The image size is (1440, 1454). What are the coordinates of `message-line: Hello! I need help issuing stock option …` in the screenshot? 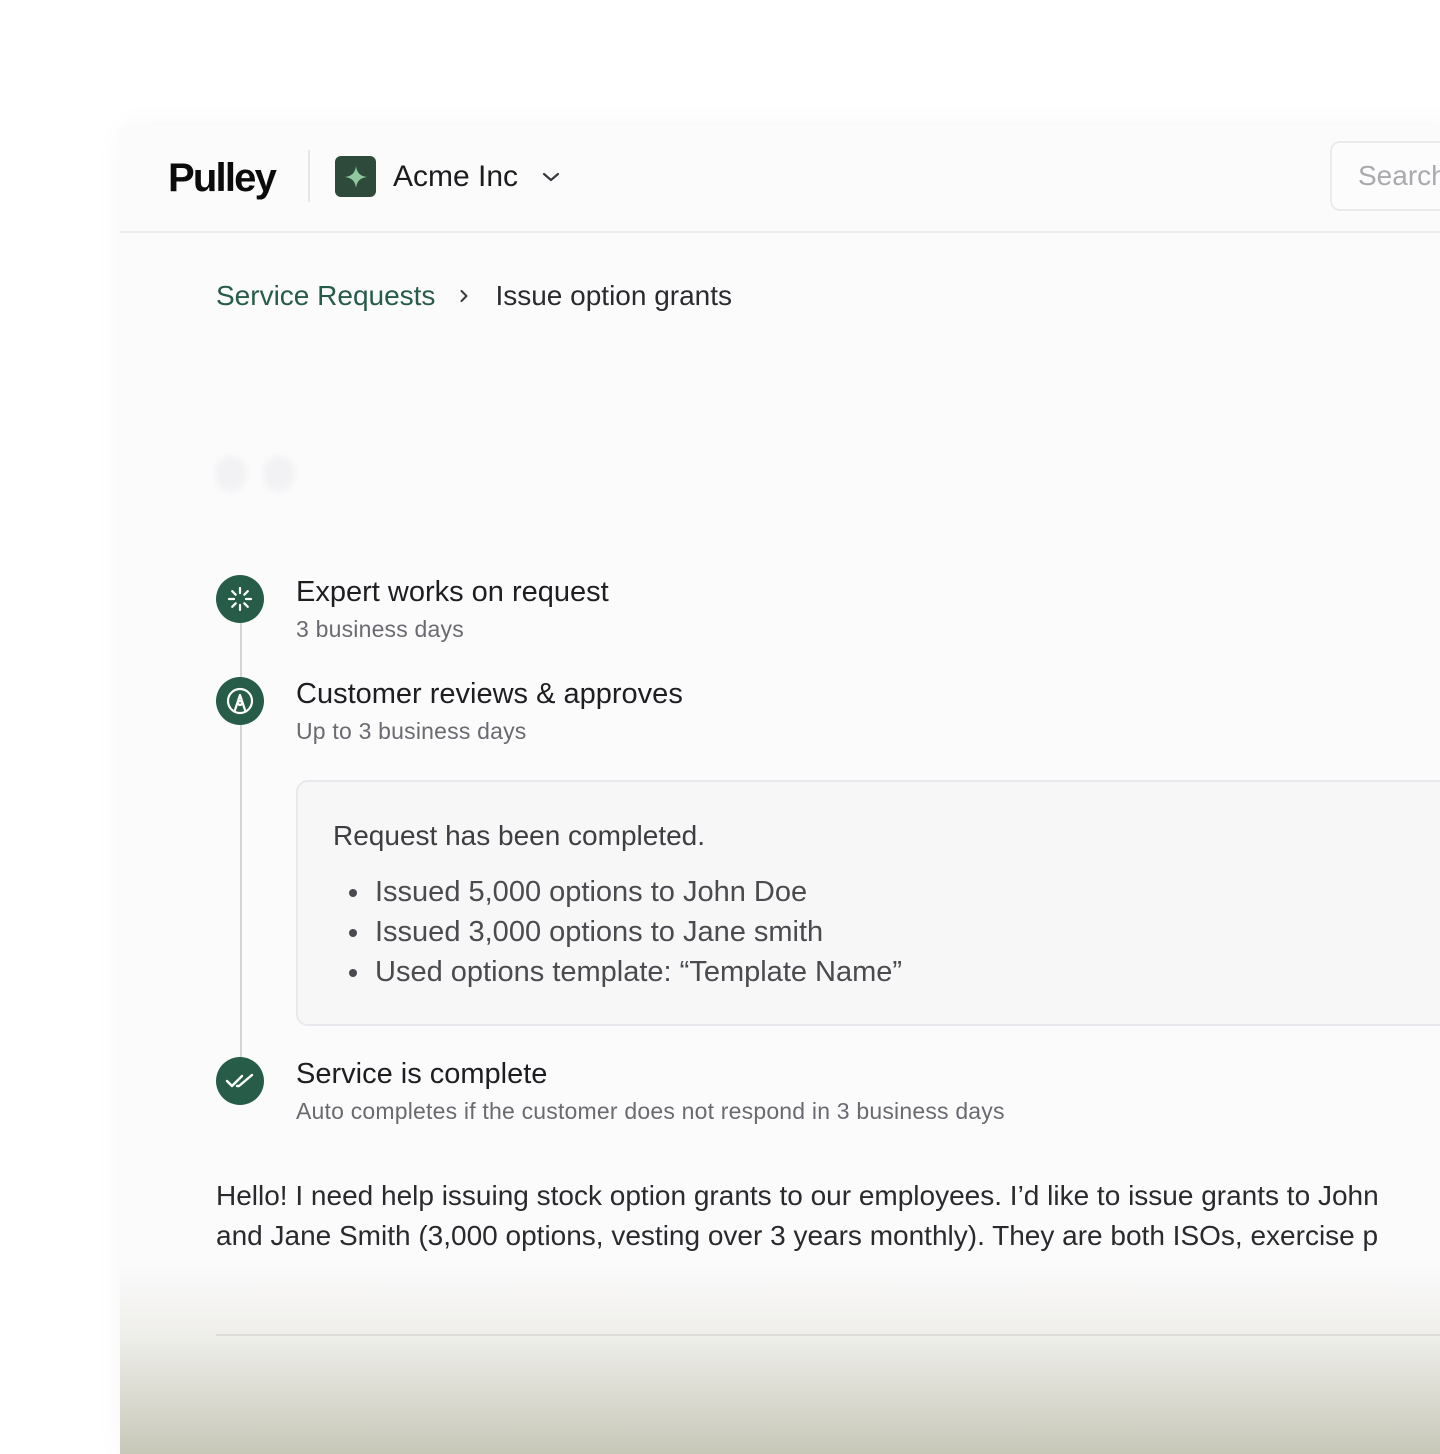 It's located at (797, 1195).